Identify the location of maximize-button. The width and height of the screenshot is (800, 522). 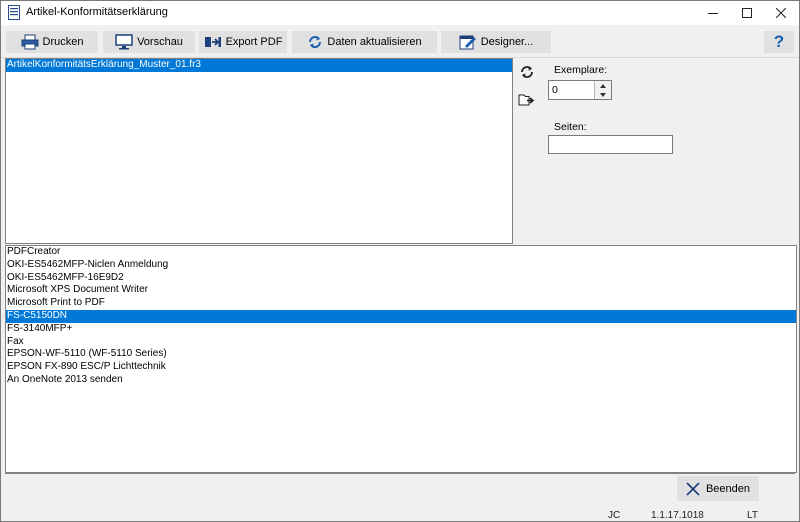
(747, 13).